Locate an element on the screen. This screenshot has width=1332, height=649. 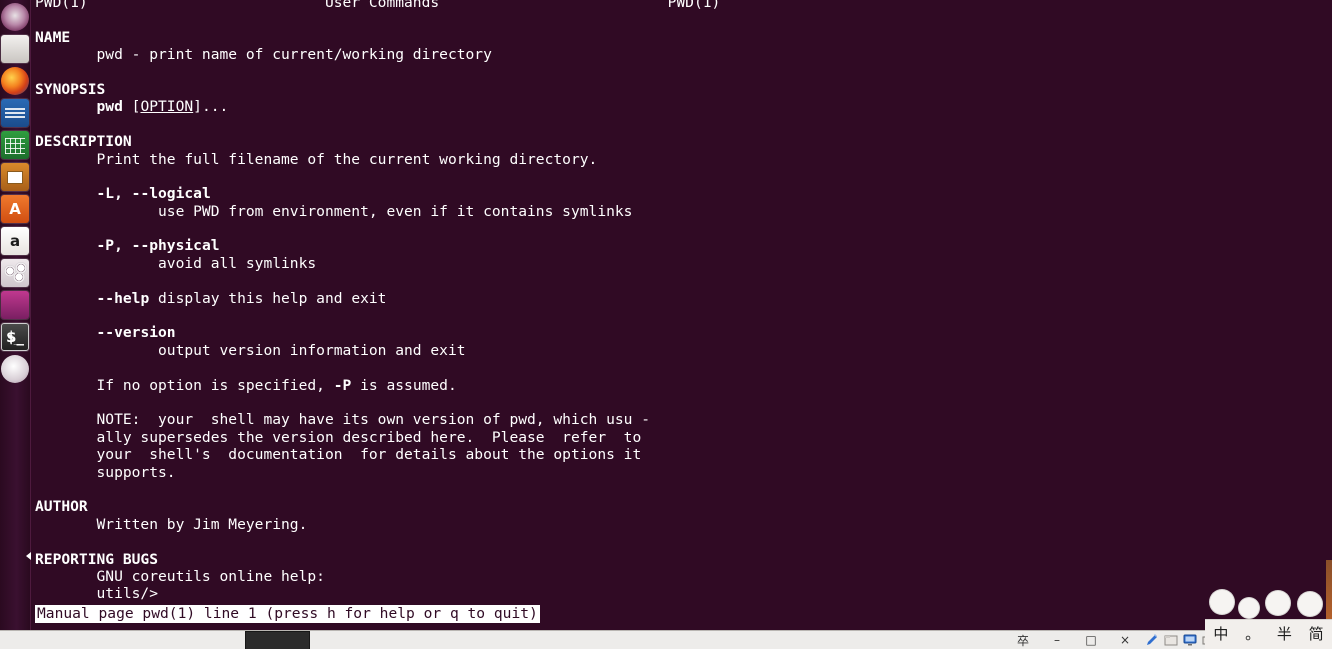
man-line-bugs_2: utils/> is located at coordinates (97, 594).